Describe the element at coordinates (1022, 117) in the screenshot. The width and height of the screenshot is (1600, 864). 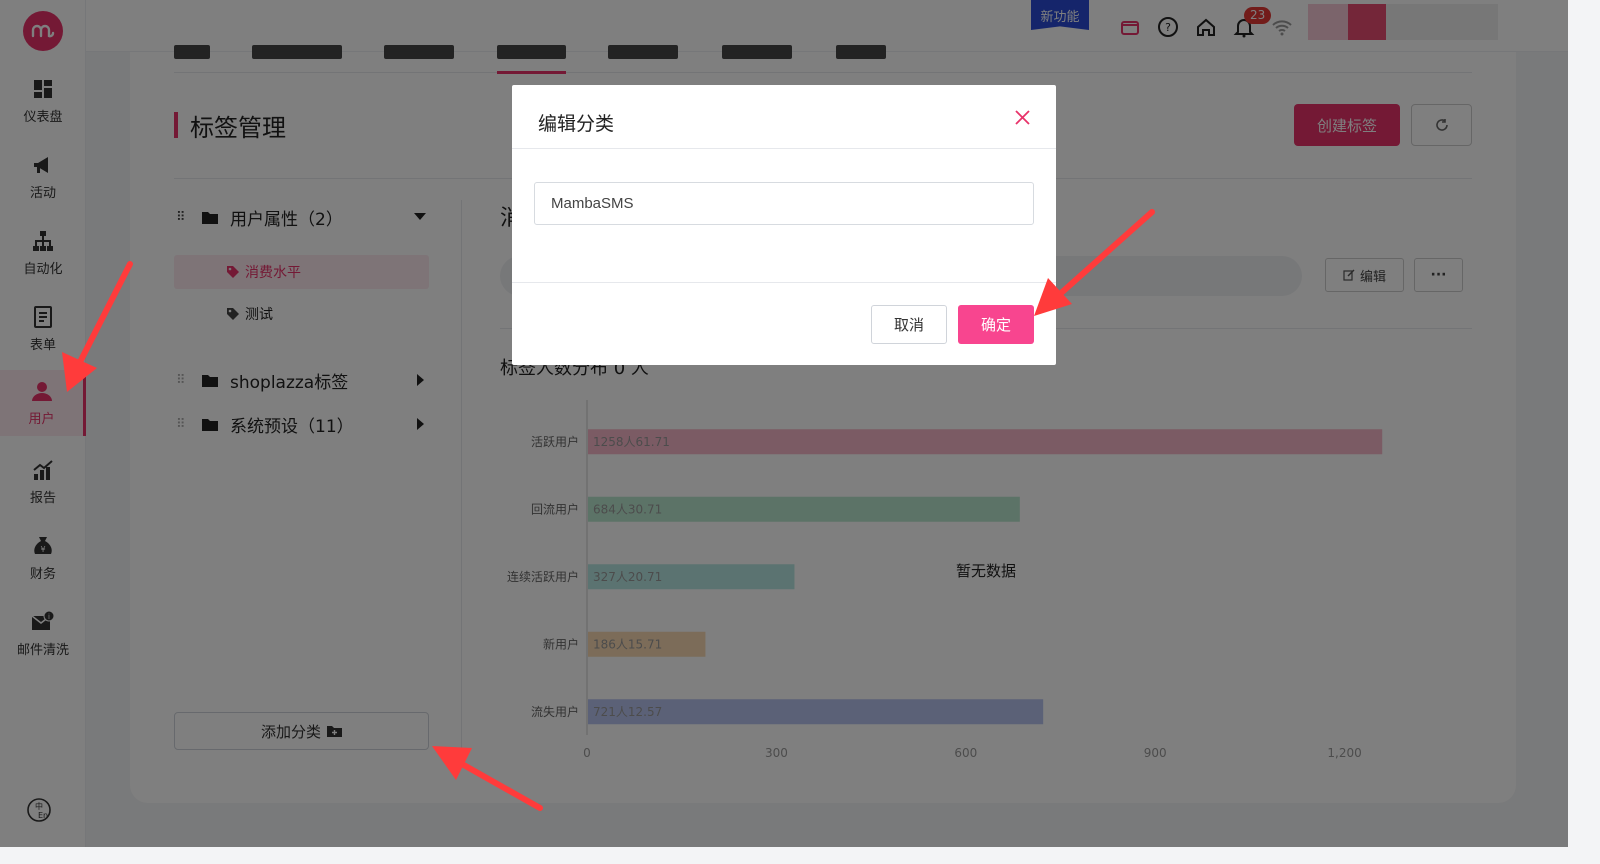
I see `close-icon` at that location.